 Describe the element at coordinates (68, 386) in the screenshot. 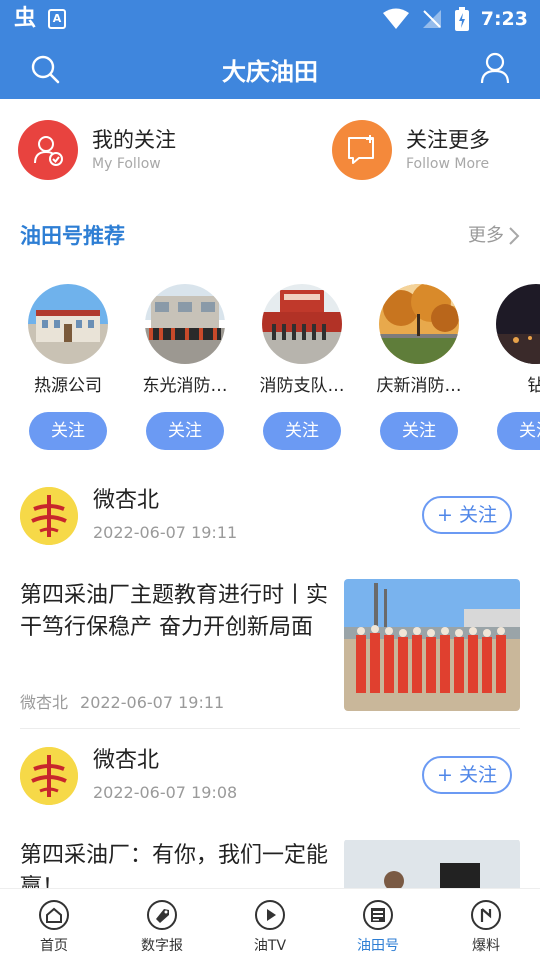

I see `channel-name: 热源公司` at that location.